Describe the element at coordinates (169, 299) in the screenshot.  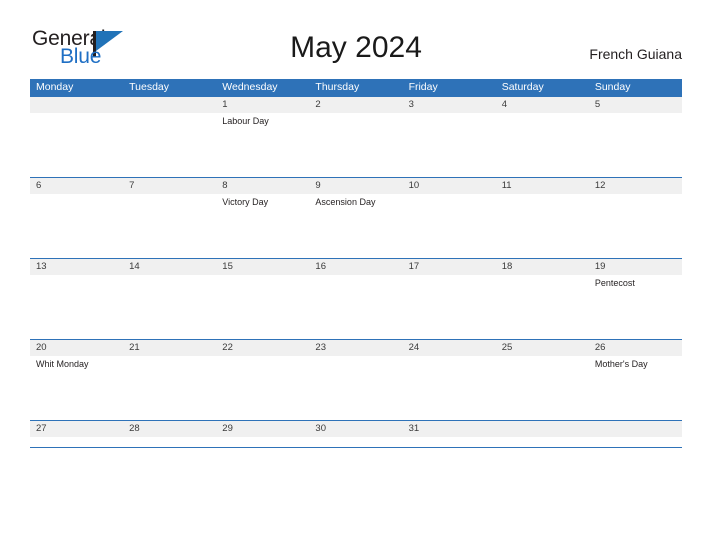
I see `day-cell: 14` at that location.